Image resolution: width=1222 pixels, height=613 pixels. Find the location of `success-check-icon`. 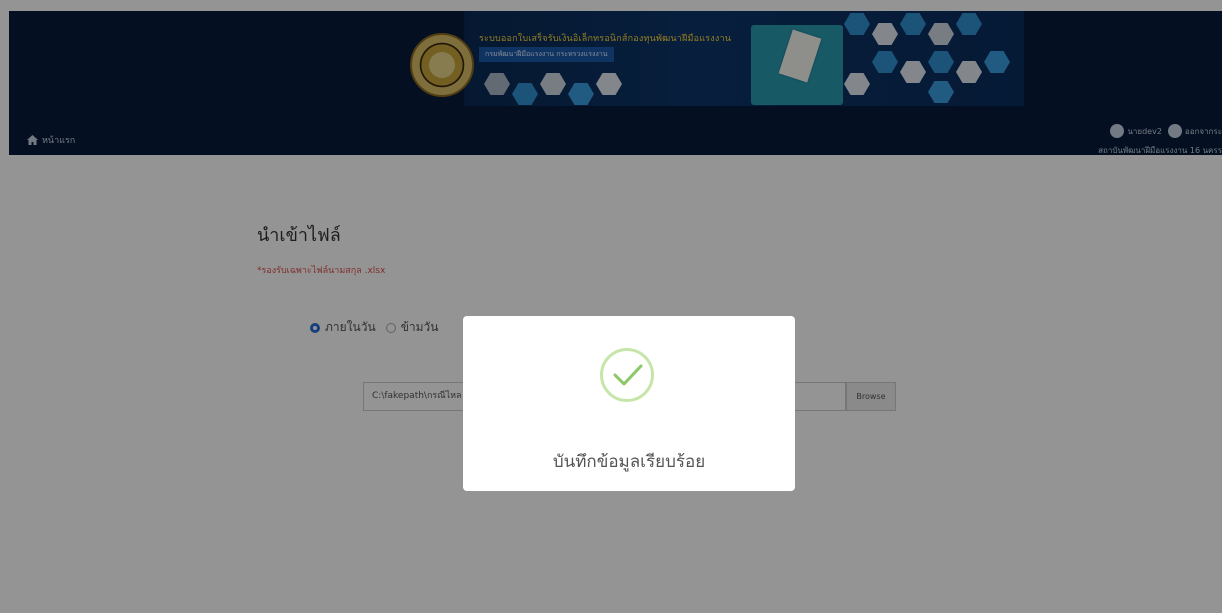

success-check-icon is located at coordinates (627, 375).